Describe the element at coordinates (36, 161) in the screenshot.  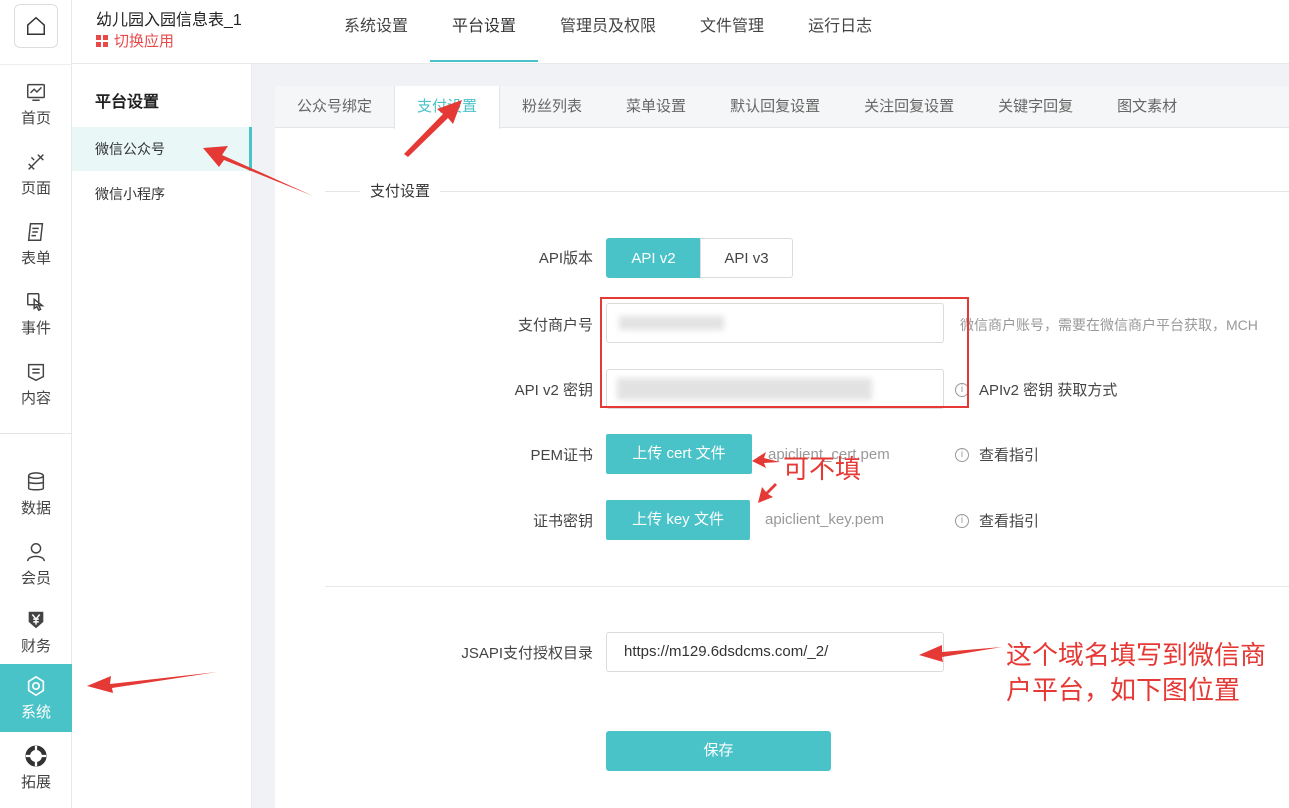
I see `design-icon` at that location.